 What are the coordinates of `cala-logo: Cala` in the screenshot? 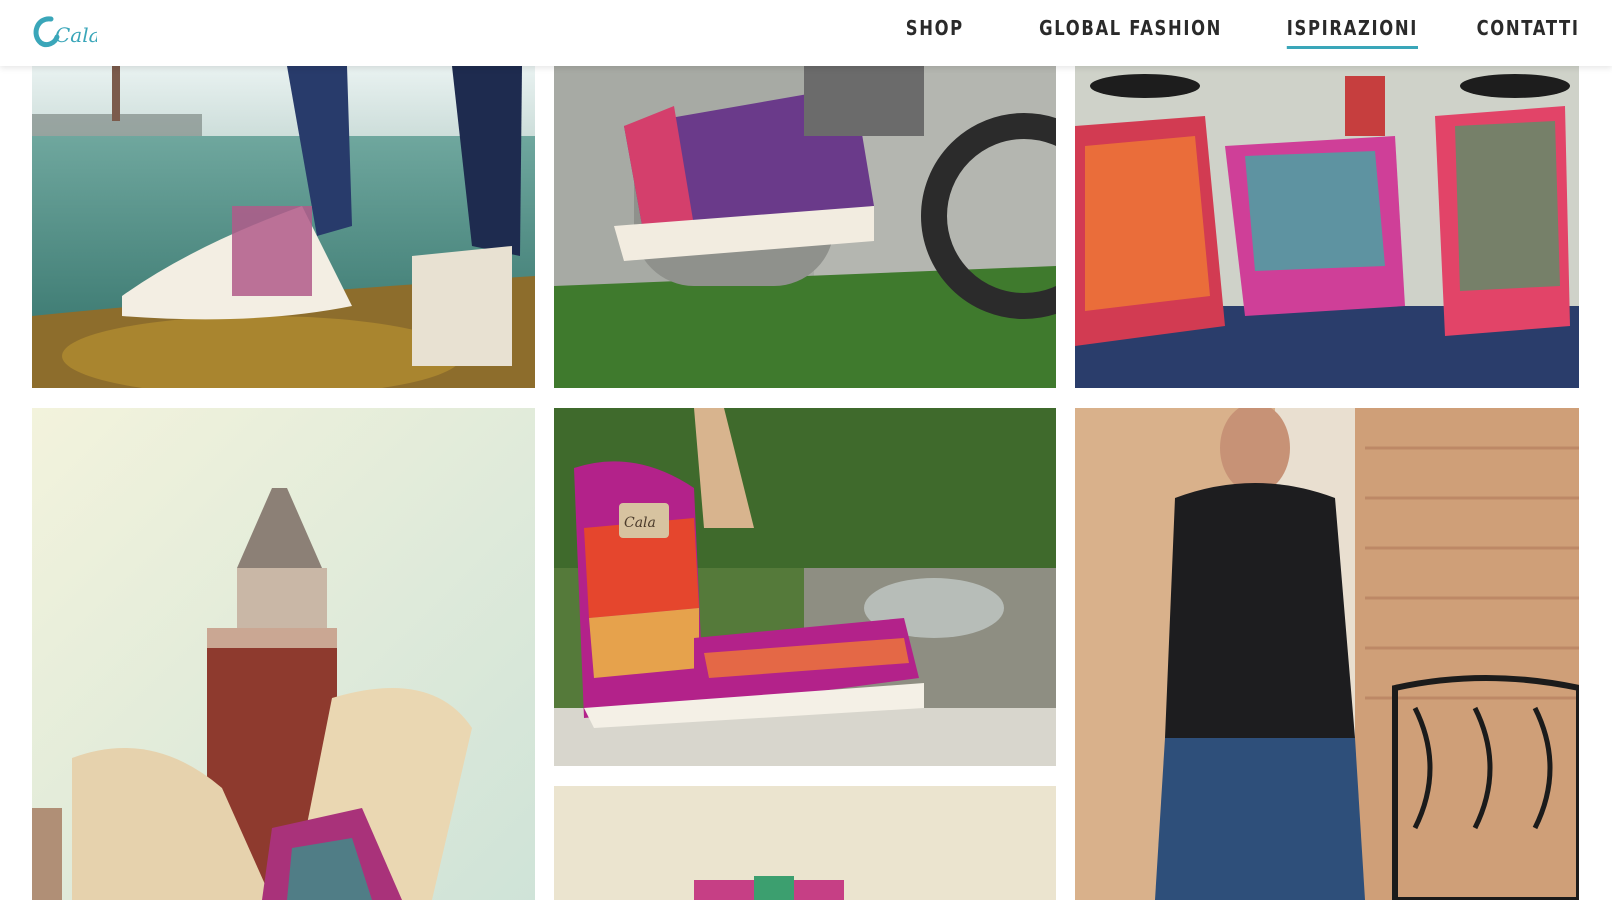 It's located at (66, 31).